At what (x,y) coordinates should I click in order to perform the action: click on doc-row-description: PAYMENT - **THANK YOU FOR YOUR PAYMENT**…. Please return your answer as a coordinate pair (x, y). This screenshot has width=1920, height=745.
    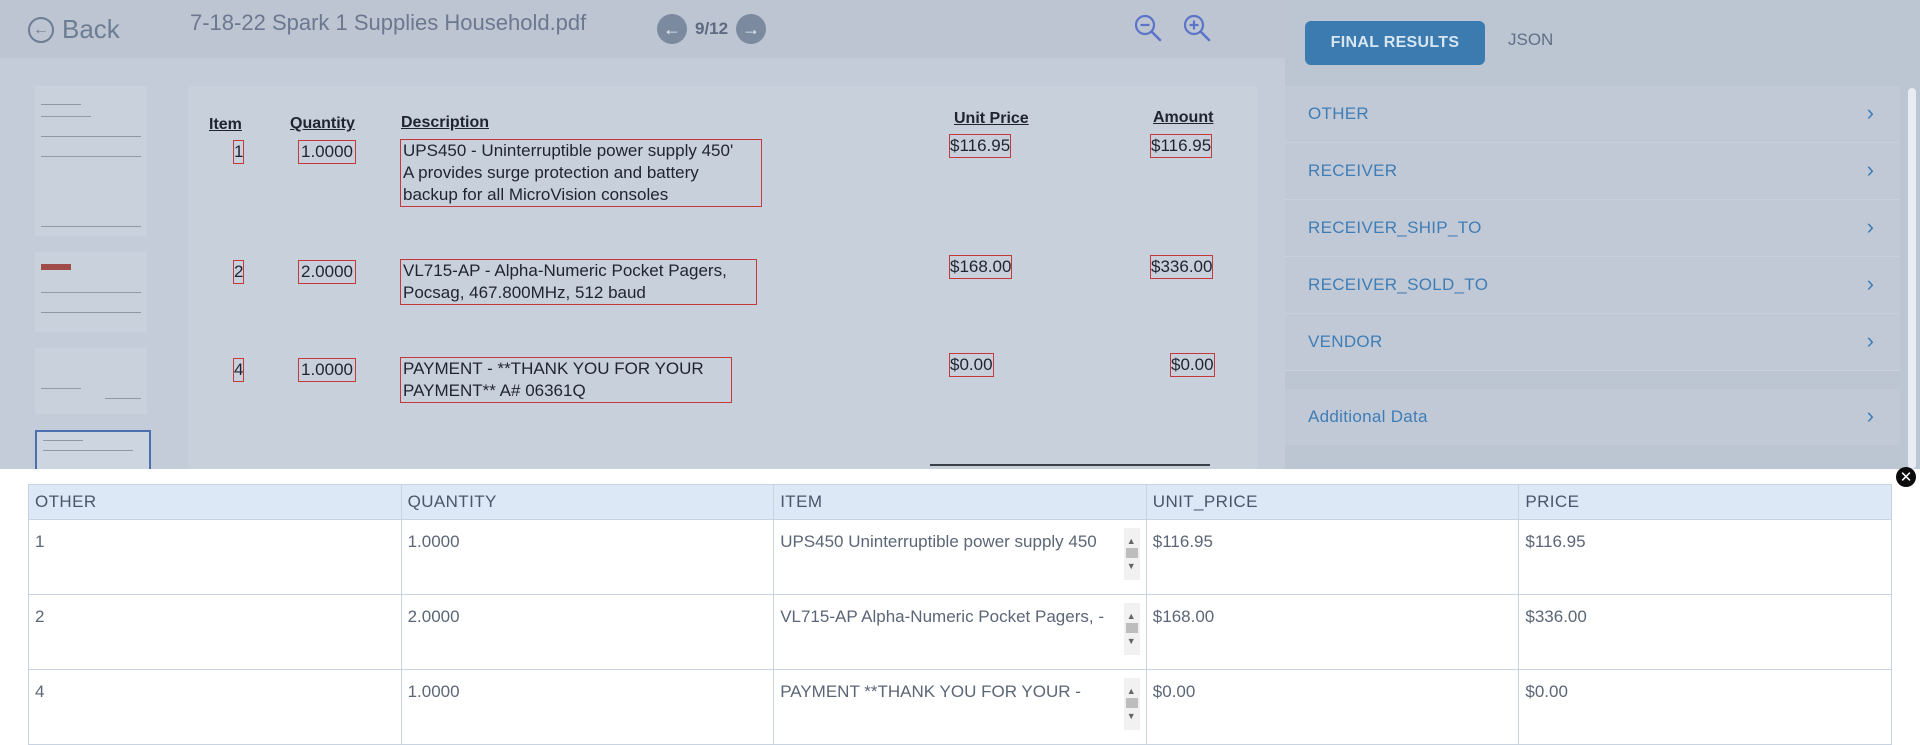
    Looking at the image, I should click on (566, 380).